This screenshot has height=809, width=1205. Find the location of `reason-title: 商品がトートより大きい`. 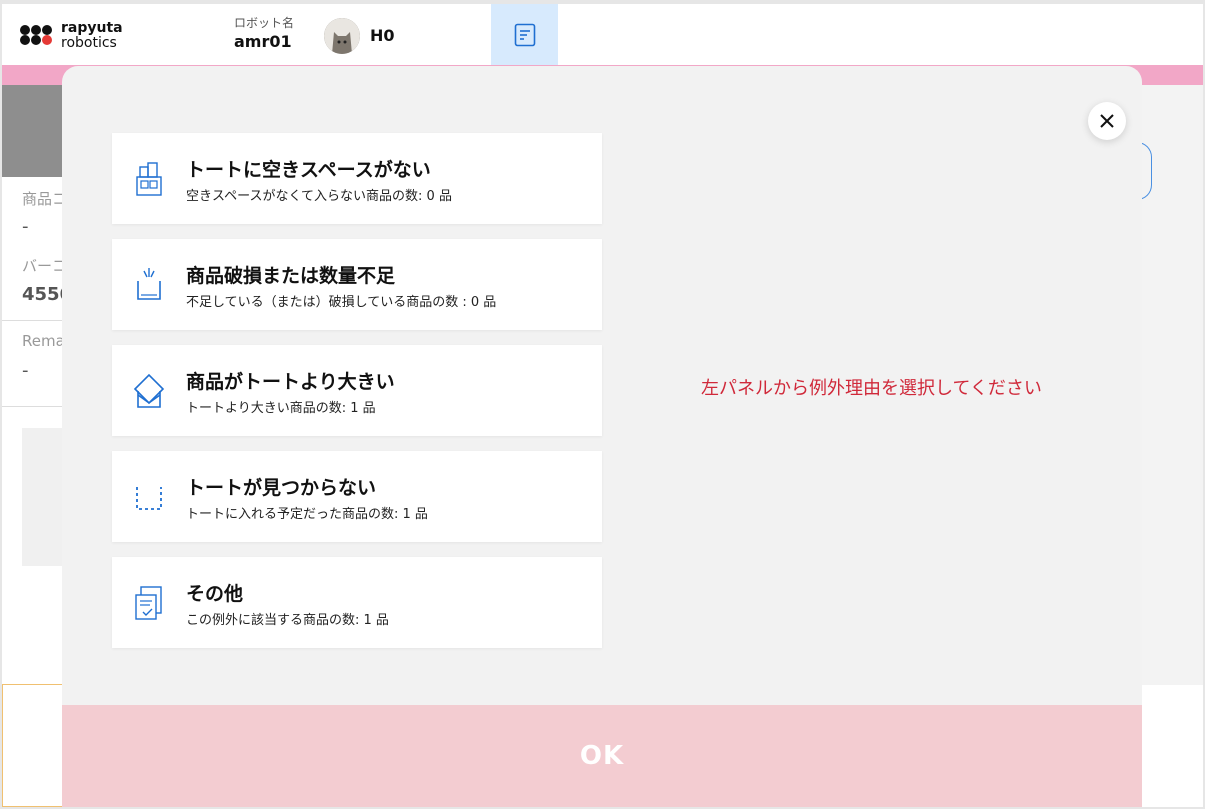

reason-title: 商品がトートより大きい is located at coordinates (290, 382).